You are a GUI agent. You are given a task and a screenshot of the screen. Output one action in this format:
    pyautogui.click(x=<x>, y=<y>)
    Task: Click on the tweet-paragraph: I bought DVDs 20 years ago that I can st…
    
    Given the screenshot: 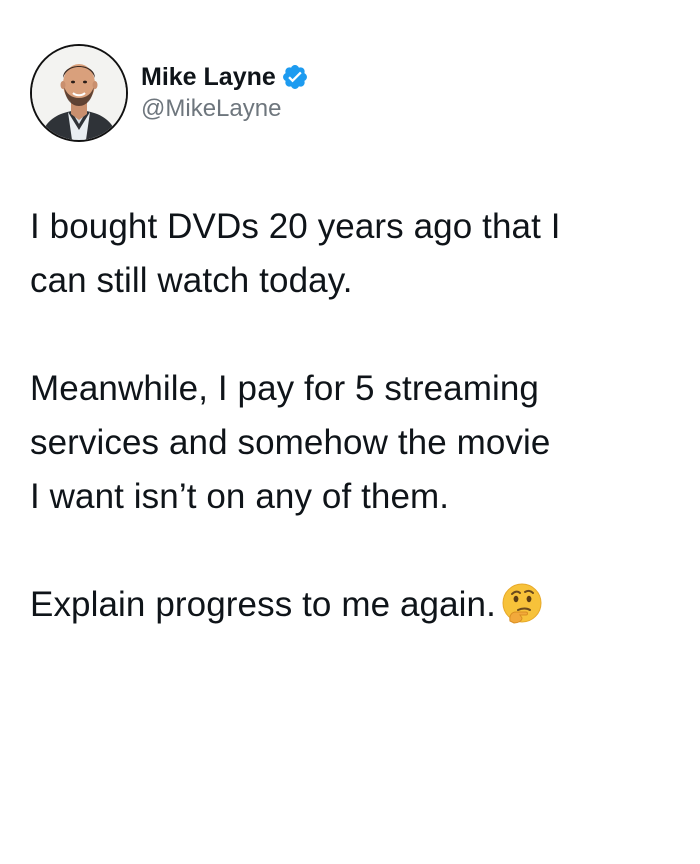 What is the action you would take?
    pyautogui.click(x=295, y=253)
    